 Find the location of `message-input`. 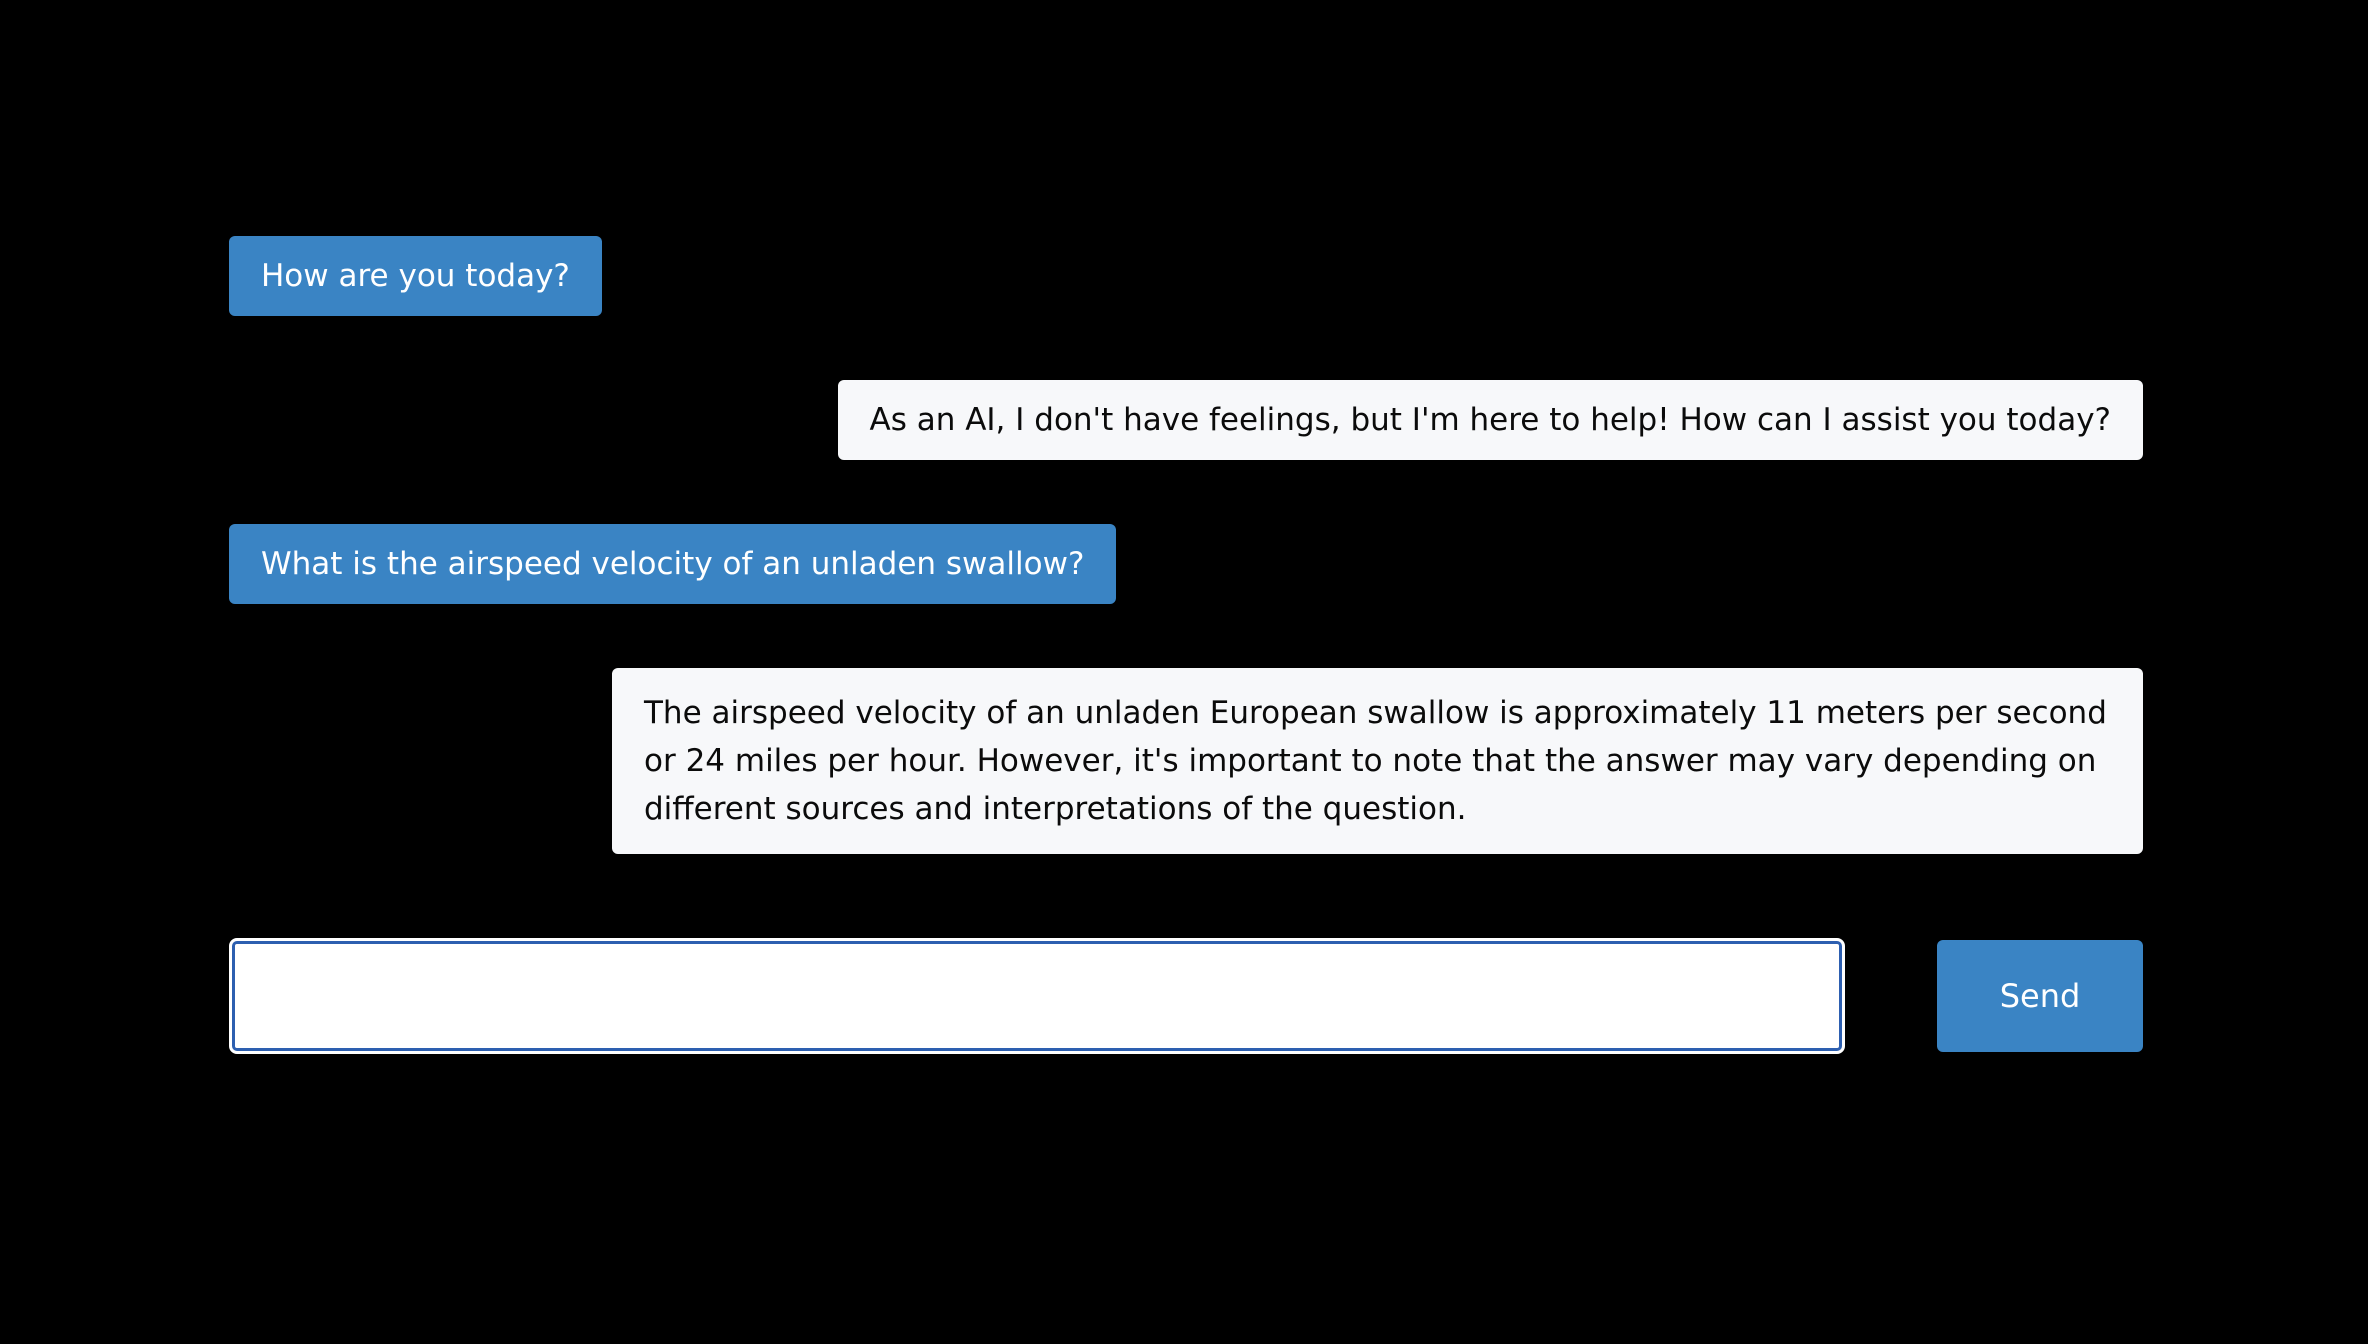

message-input is located at coordinates (1037, 996).